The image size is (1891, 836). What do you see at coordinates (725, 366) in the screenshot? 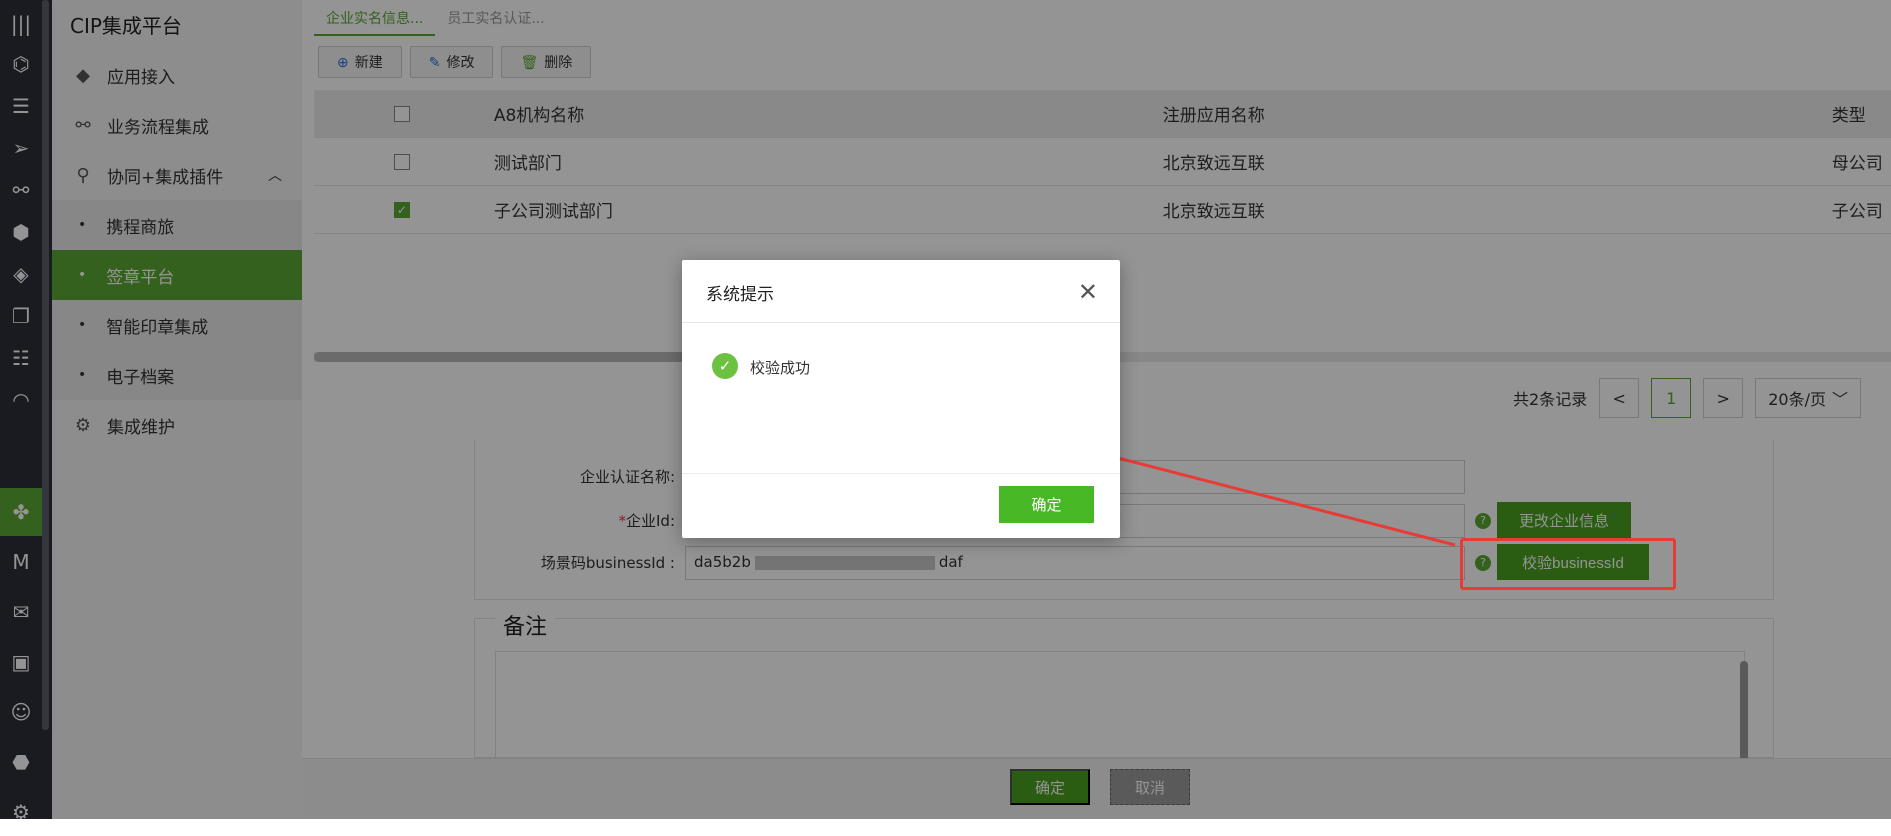
I see `success-check-icon: ✓` at bounding box center [725, 366].